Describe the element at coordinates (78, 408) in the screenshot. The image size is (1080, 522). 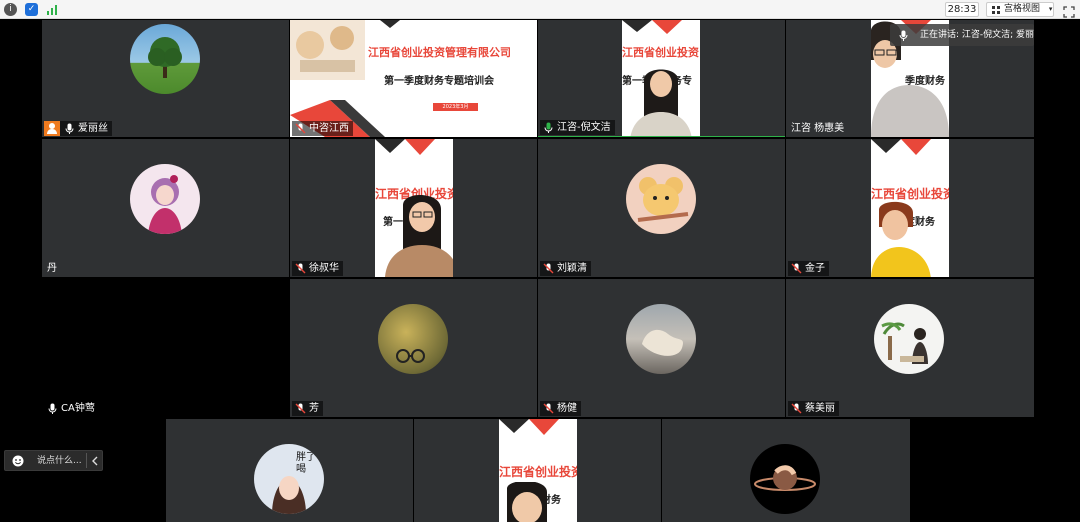
I see `participant-name: CA钟莺` at that location.